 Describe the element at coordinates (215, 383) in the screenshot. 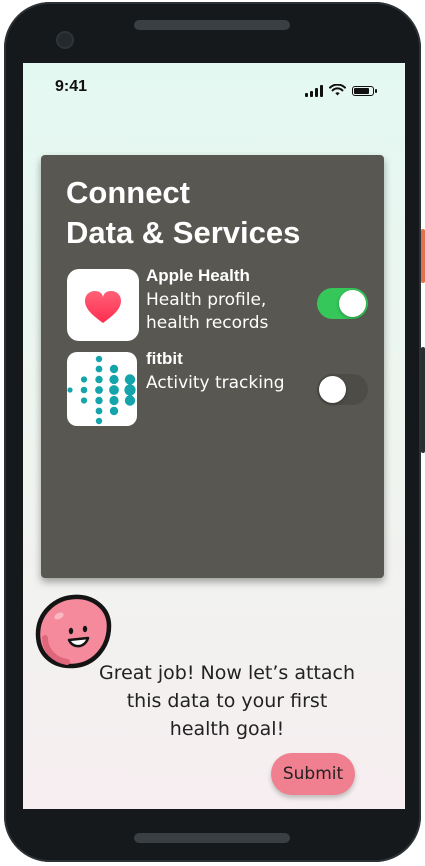

I see `service-description-fitbit: Activity tracking` at that location.